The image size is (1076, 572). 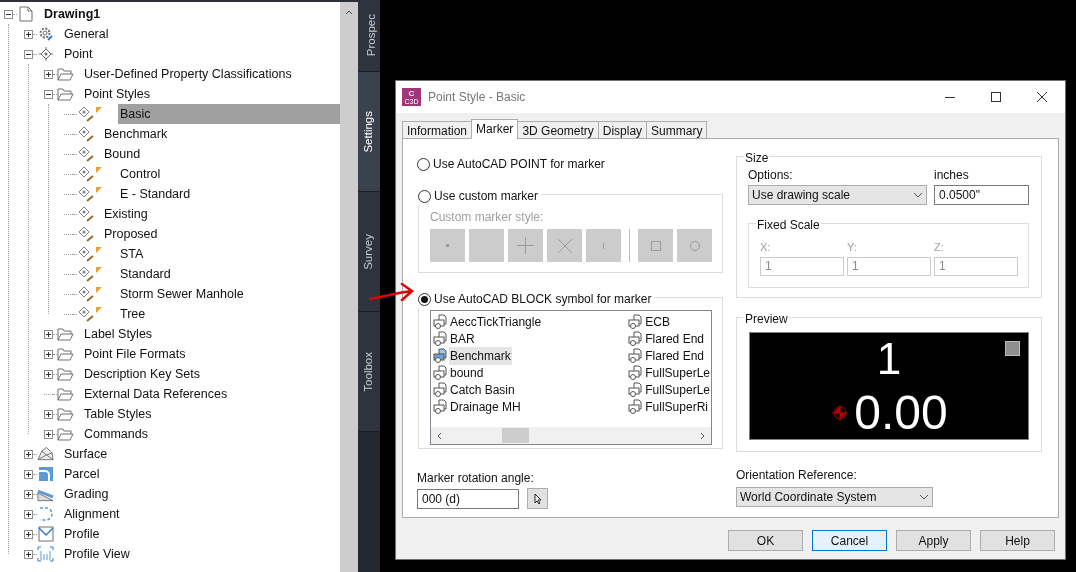 I want to click on tree-item: Parcel, so click(x=81, y=474).